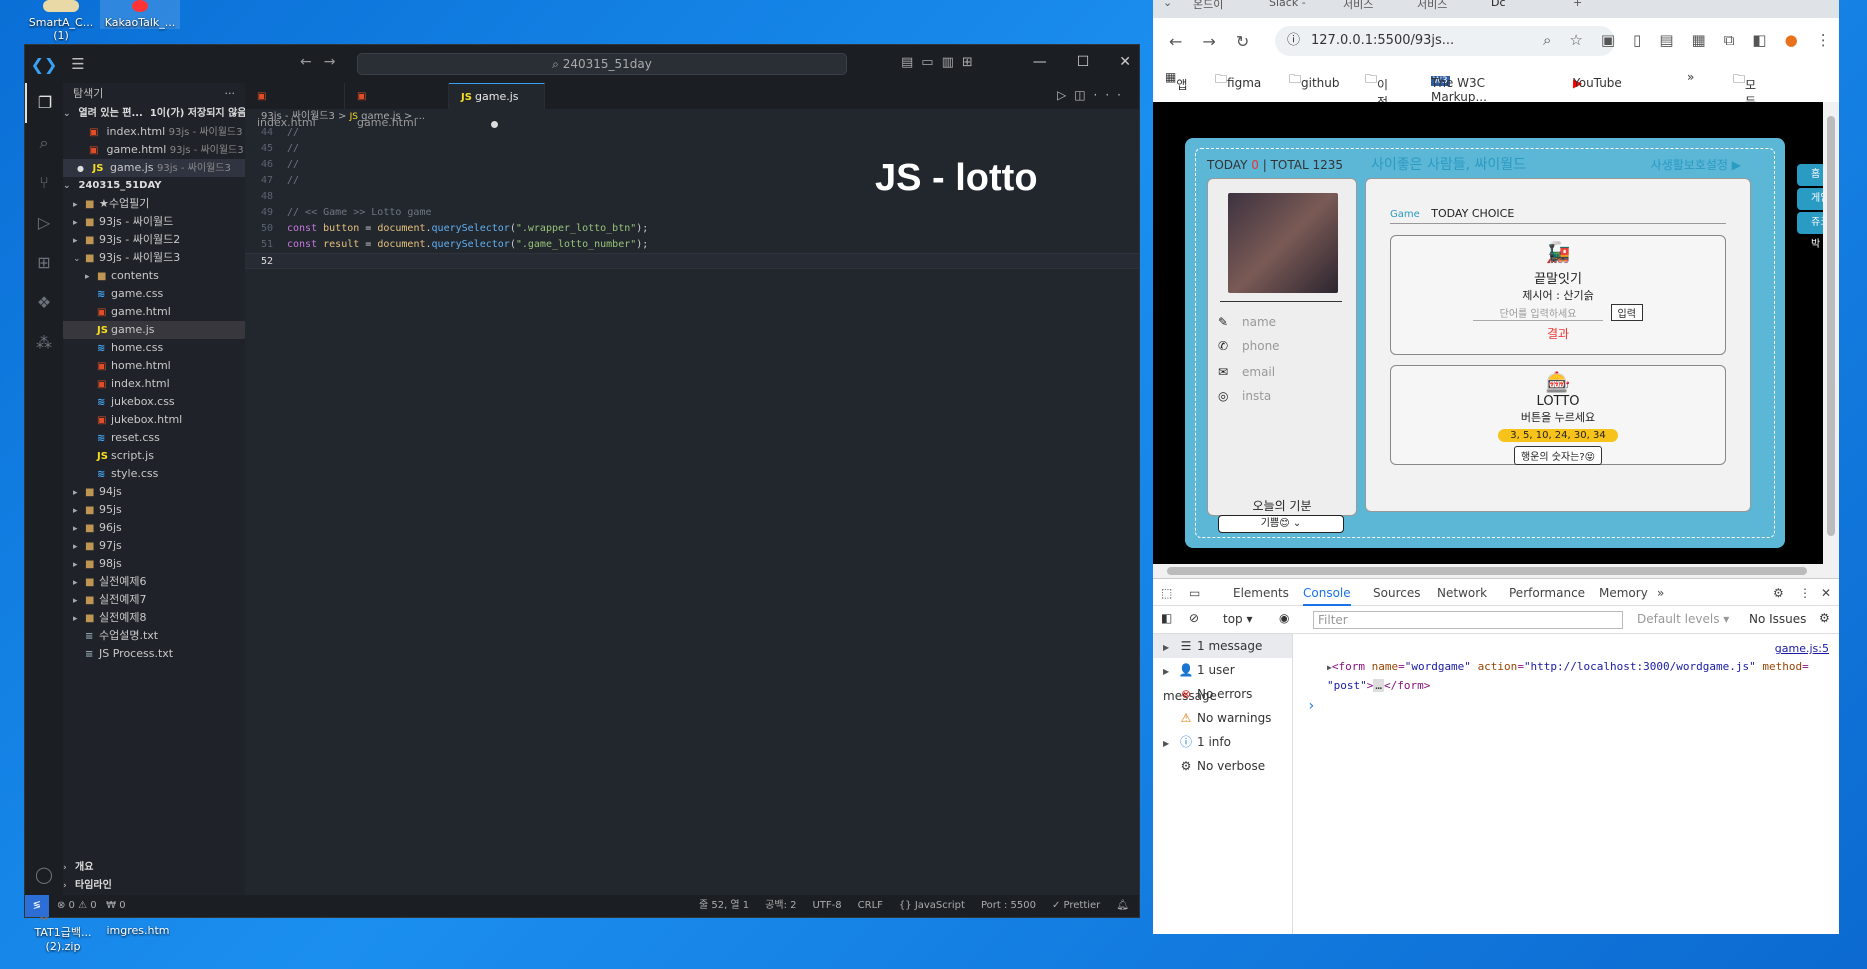 The height and width of the screenshot is (969, 1867). What do you see at coordinates (826, 906) in the screenshot?
I see `encoding: UTF-8` at bounding box center [826, 906].